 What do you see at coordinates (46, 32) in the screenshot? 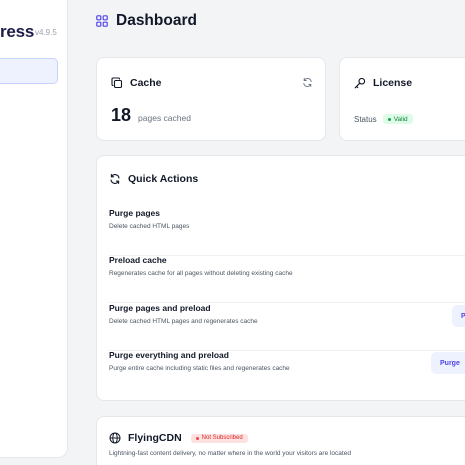
I see `version-label: v4.9.5` at bounding box center [46, 32].